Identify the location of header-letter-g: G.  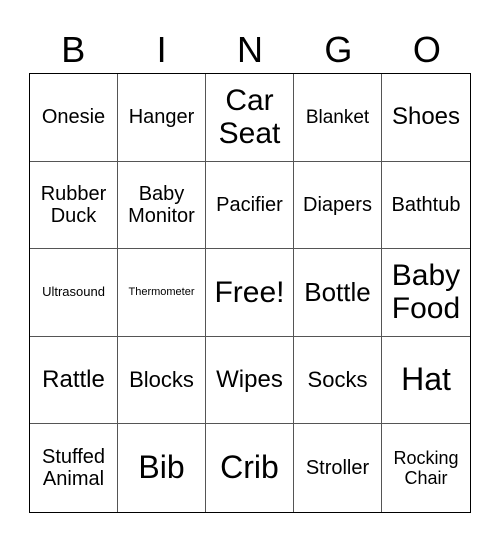
(338, 49).